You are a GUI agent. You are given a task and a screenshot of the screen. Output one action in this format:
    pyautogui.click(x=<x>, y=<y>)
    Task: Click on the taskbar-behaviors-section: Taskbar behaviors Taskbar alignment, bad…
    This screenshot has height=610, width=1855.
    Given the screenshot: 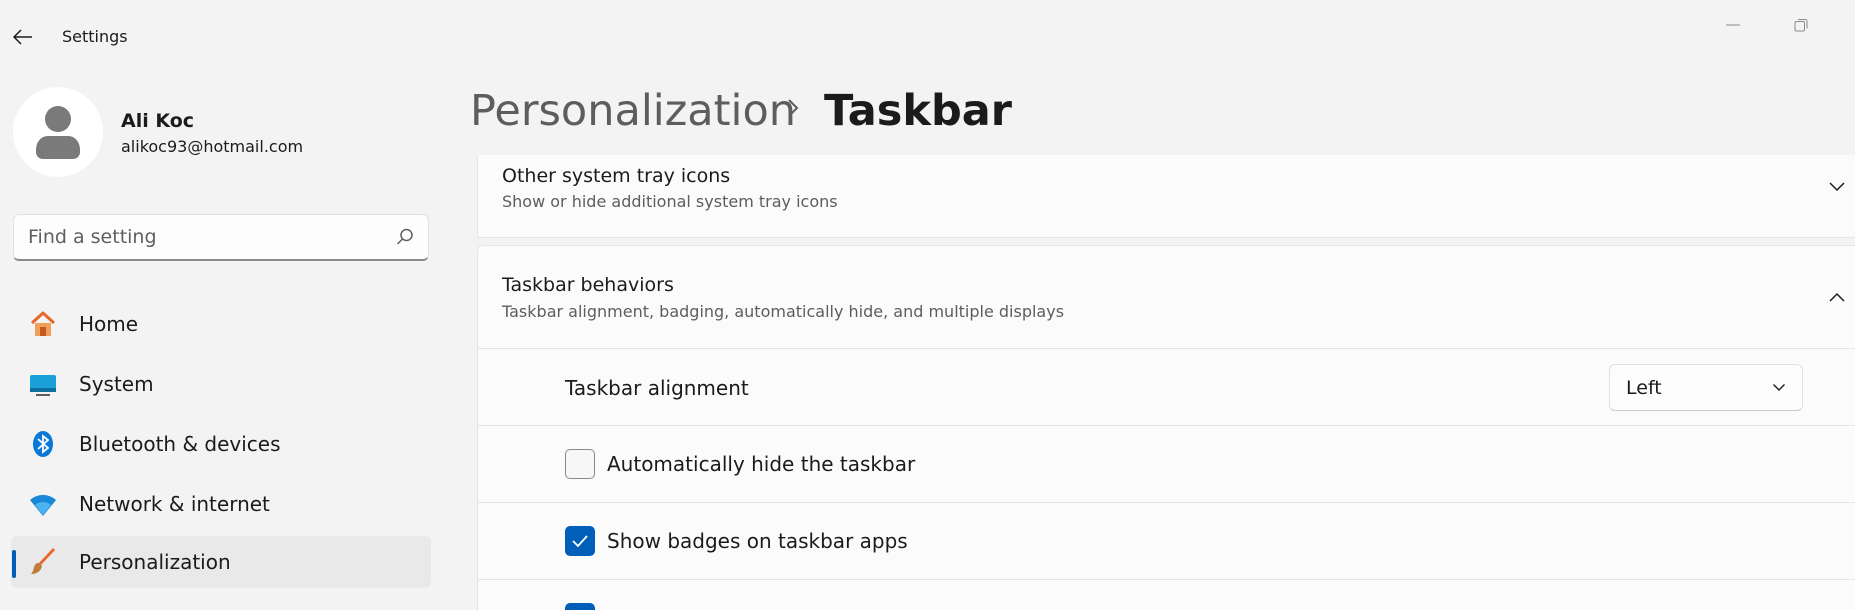 What is the action you would take?
    pyautogui.click(x=1166, y=297)
    